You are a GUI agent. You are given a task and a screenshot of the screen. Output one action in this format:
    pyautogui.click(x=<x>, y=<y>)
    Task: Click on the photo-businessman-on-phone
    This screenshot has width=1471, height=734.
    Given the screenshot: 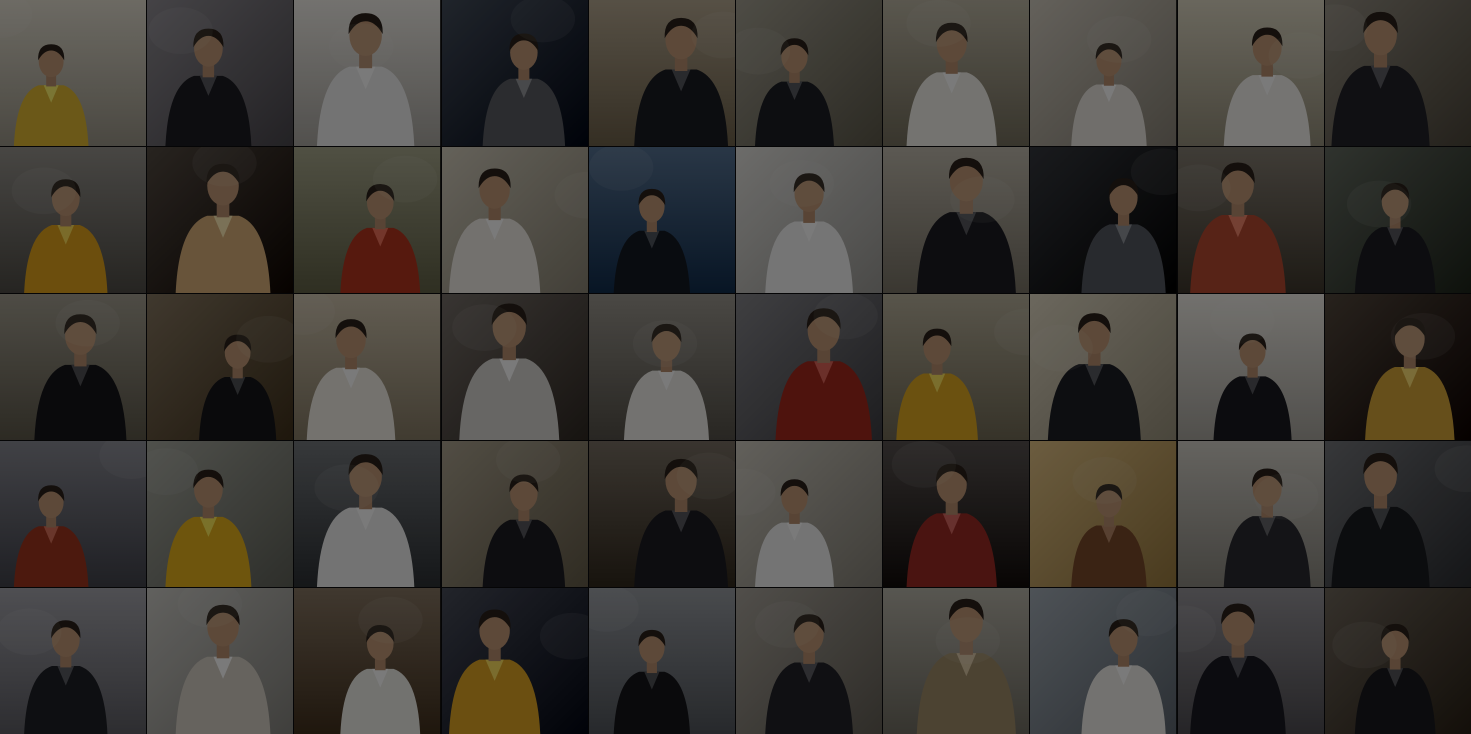 What is the action you would take?
    pyautogui.click(x=1103, y=367)
    